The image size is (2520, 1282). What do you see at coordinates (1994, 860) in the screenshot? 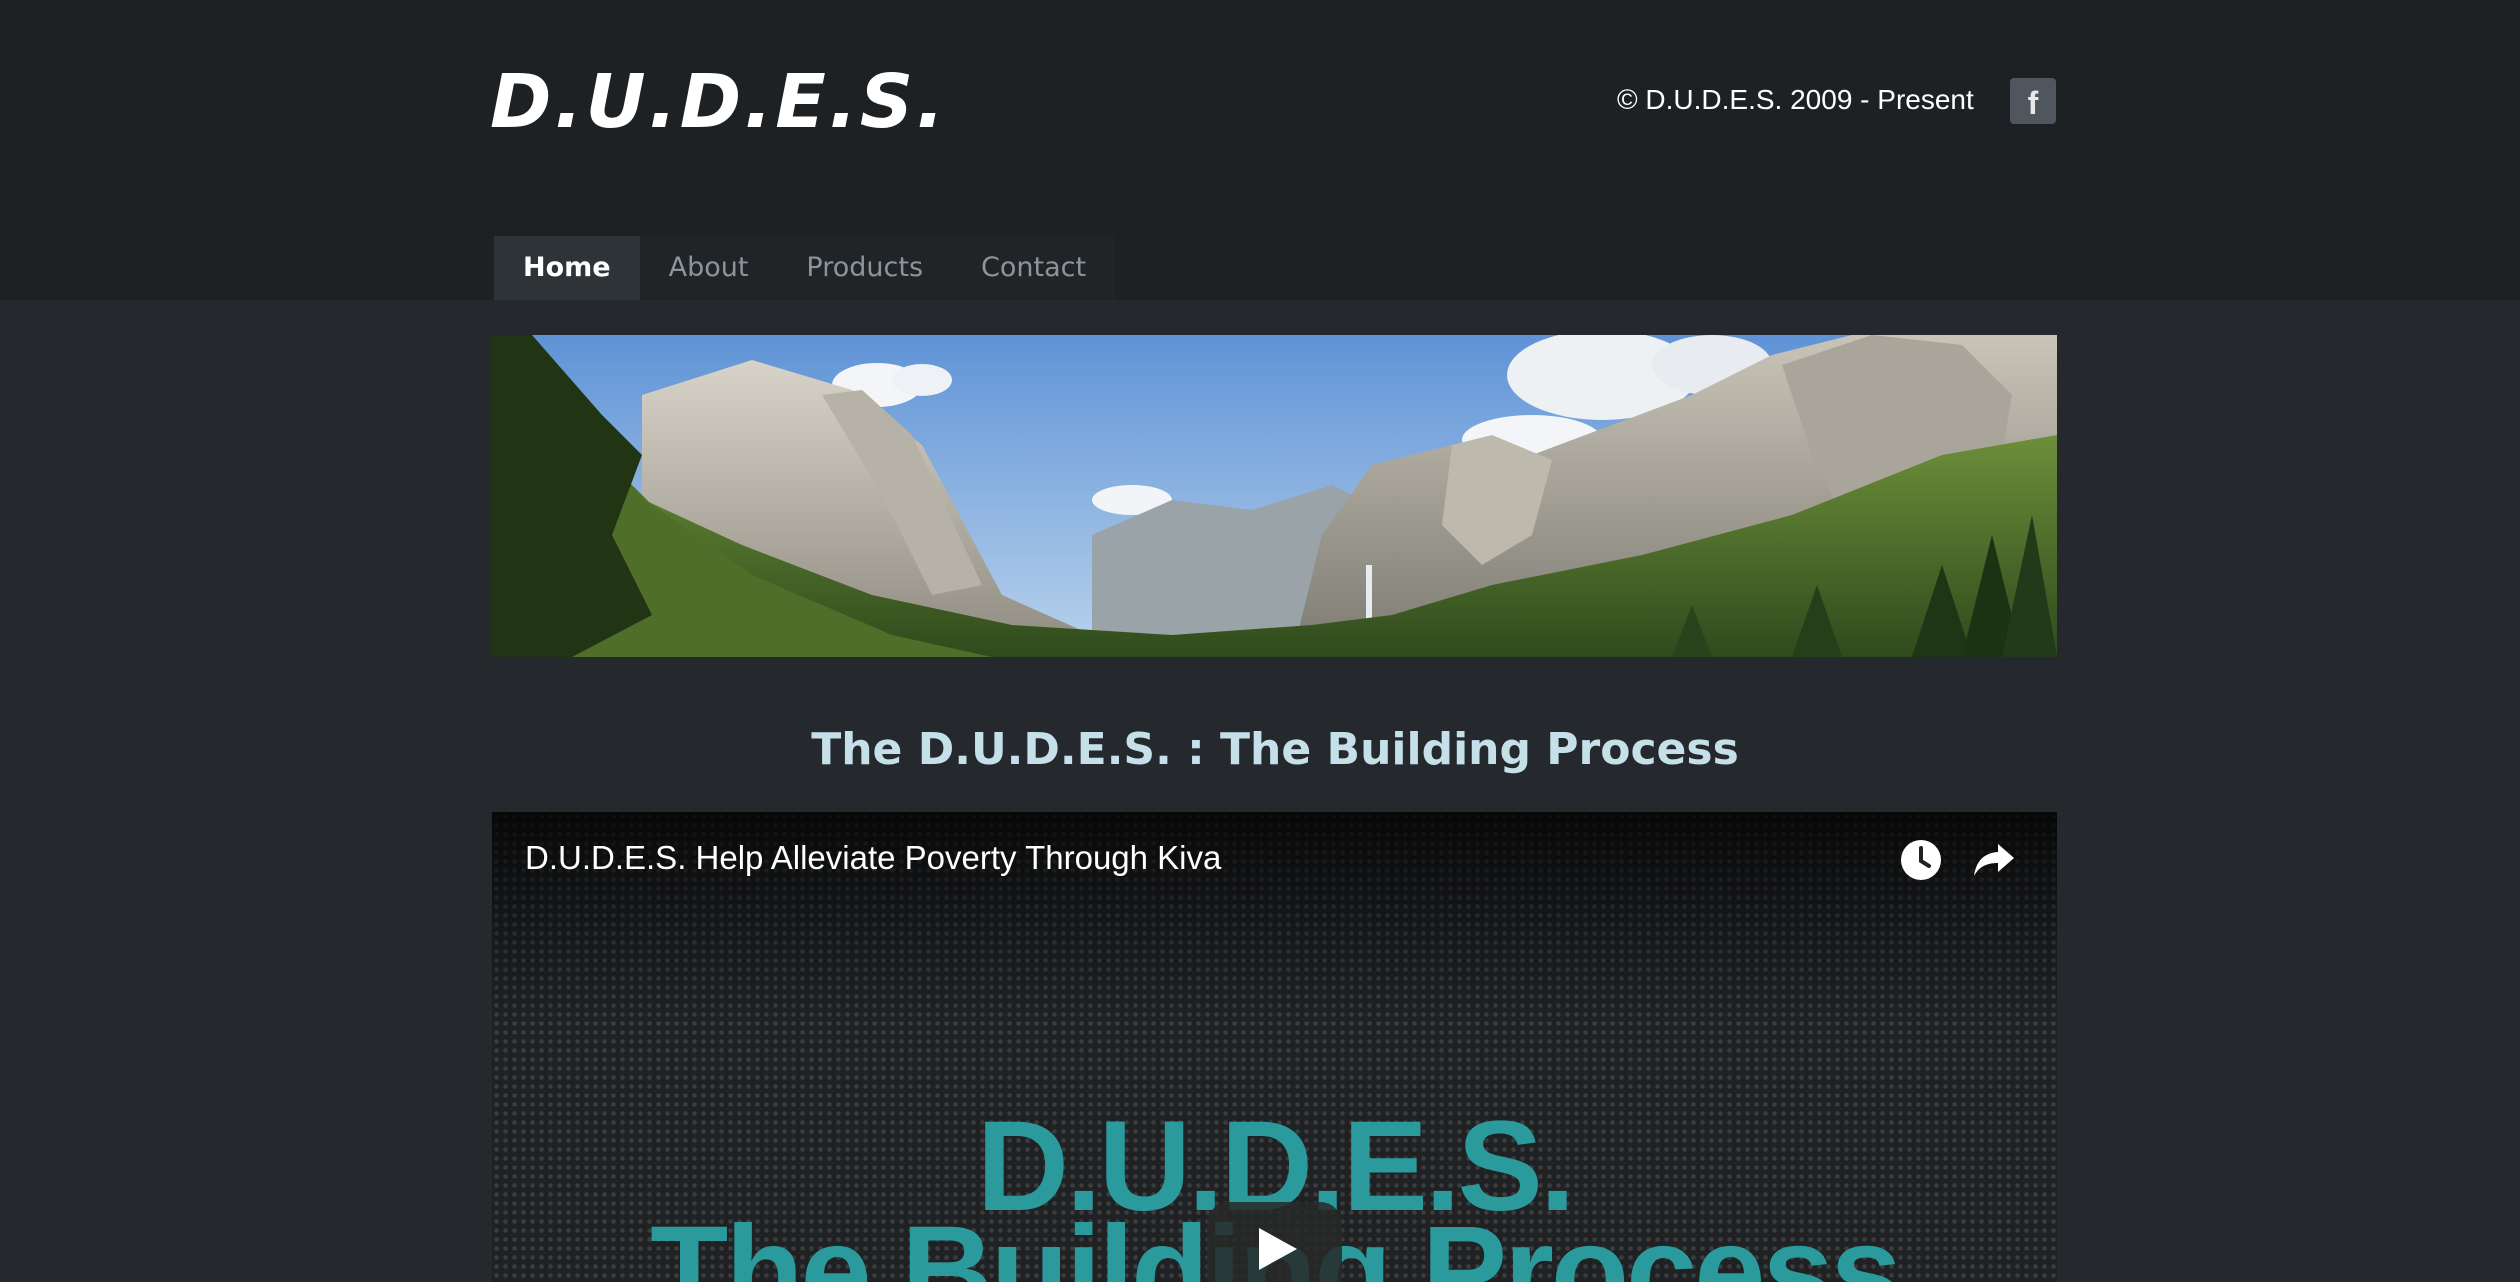
I see `share-icon` at bounding box center [1994, 860].